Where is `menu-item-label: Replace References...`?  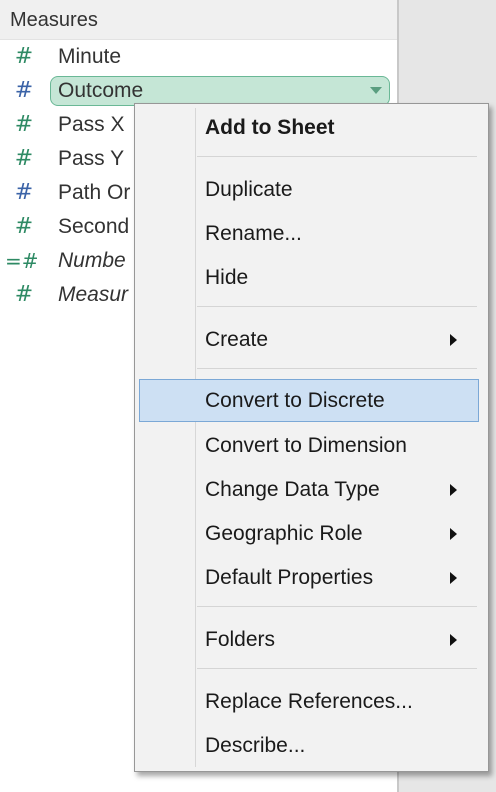 menu-item-label: Replace References... is located at coordinates (309, 701).